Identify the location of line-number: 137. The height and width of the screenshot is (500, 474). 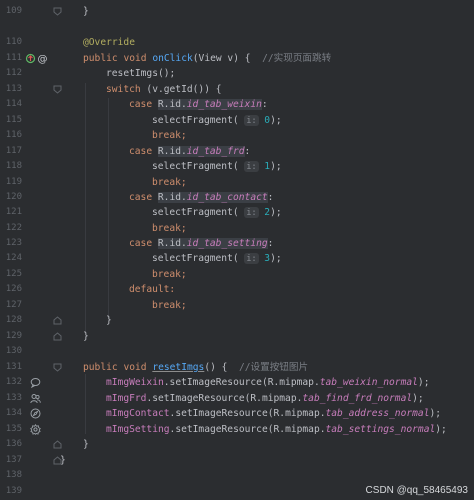
(13, 460).